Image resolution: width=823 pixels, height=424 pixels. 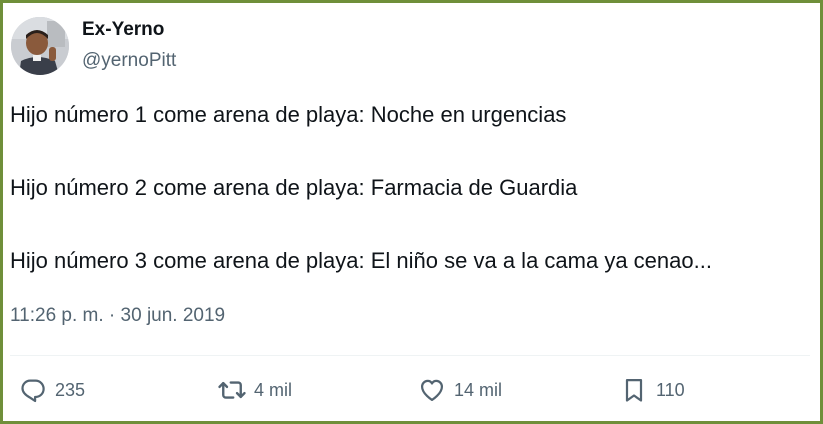 I want to click on bookmark-button: 110, so click(x=652, y=390).